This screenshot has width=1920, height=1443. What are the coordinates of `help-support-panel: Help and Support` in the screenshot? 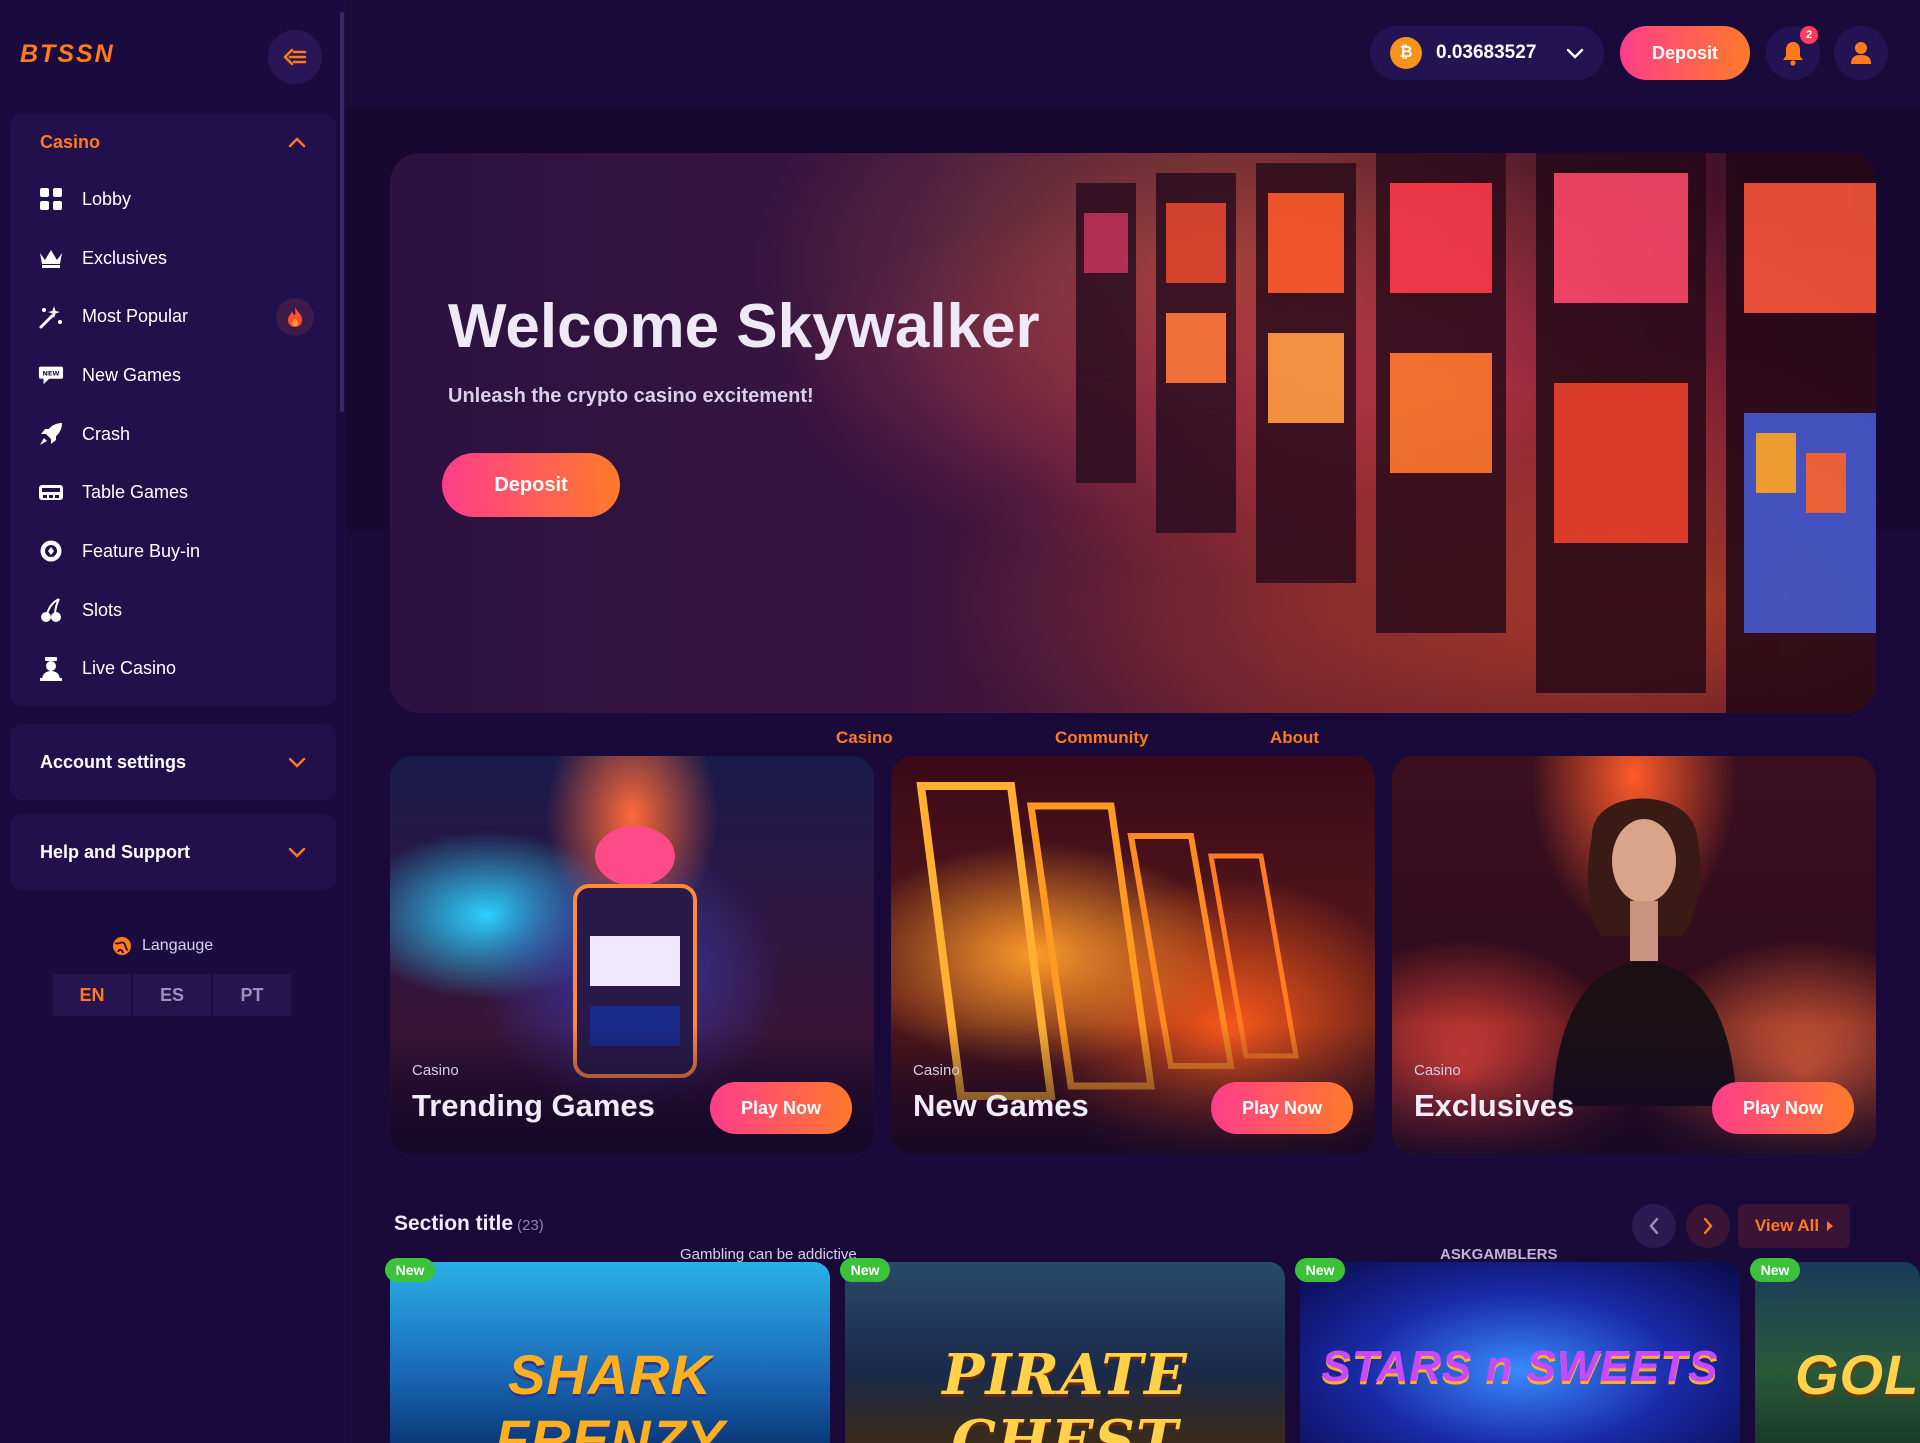 It's located at (173, 852).